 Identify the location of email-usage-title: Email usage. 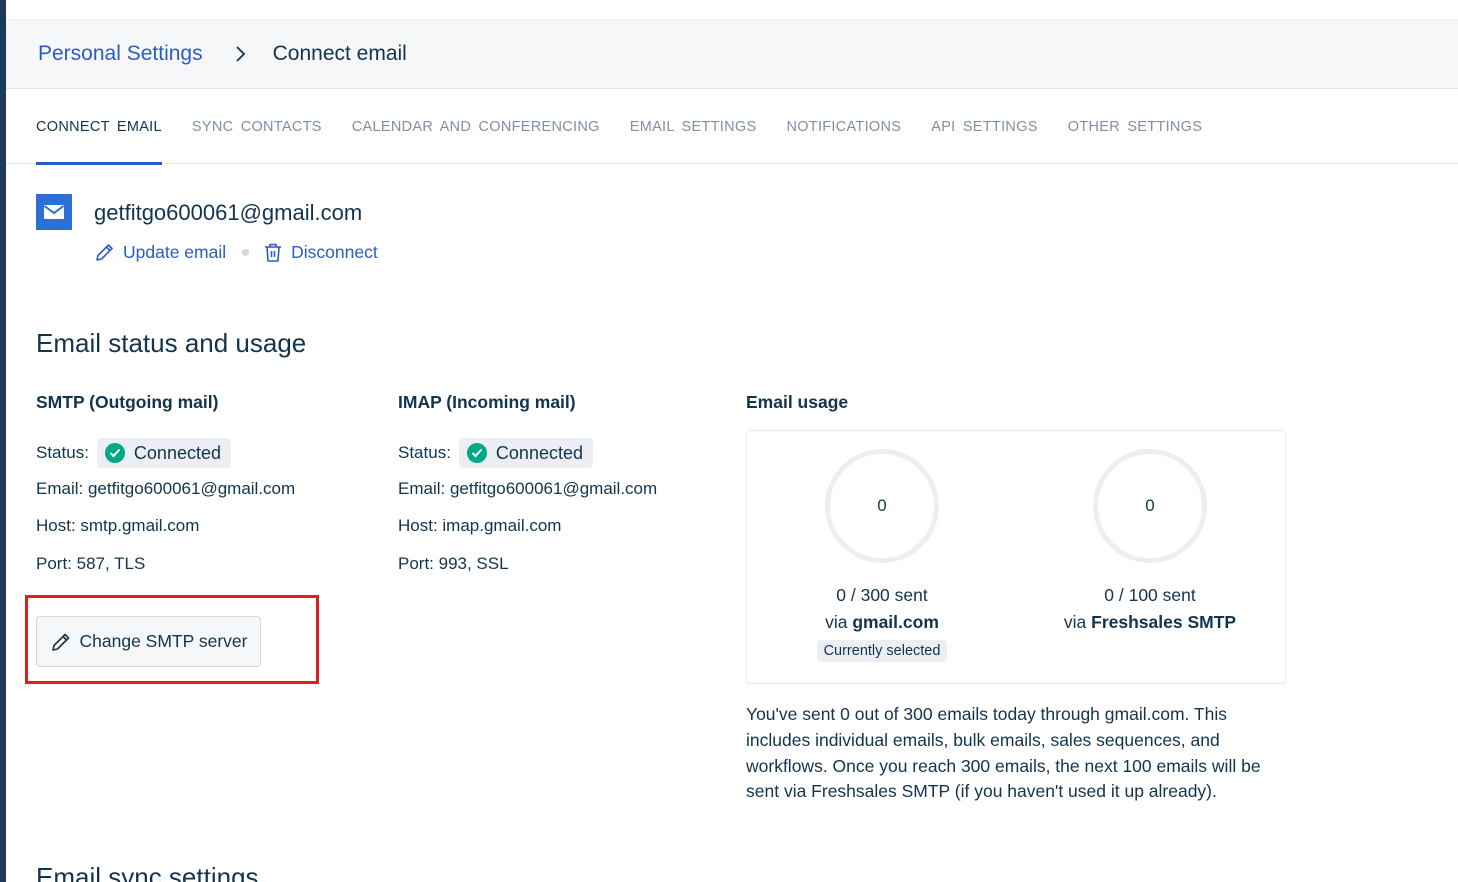
(797, 402).